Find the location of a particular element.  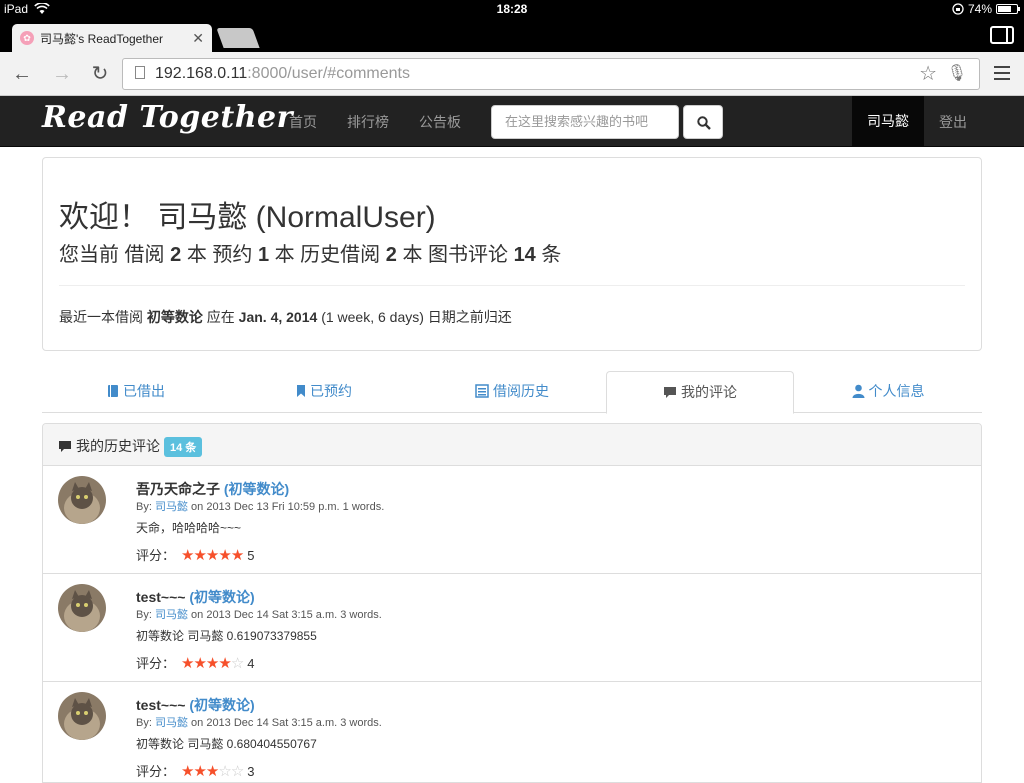

bookmark-star-icon: ☆ is located at coordinates (928, 74).